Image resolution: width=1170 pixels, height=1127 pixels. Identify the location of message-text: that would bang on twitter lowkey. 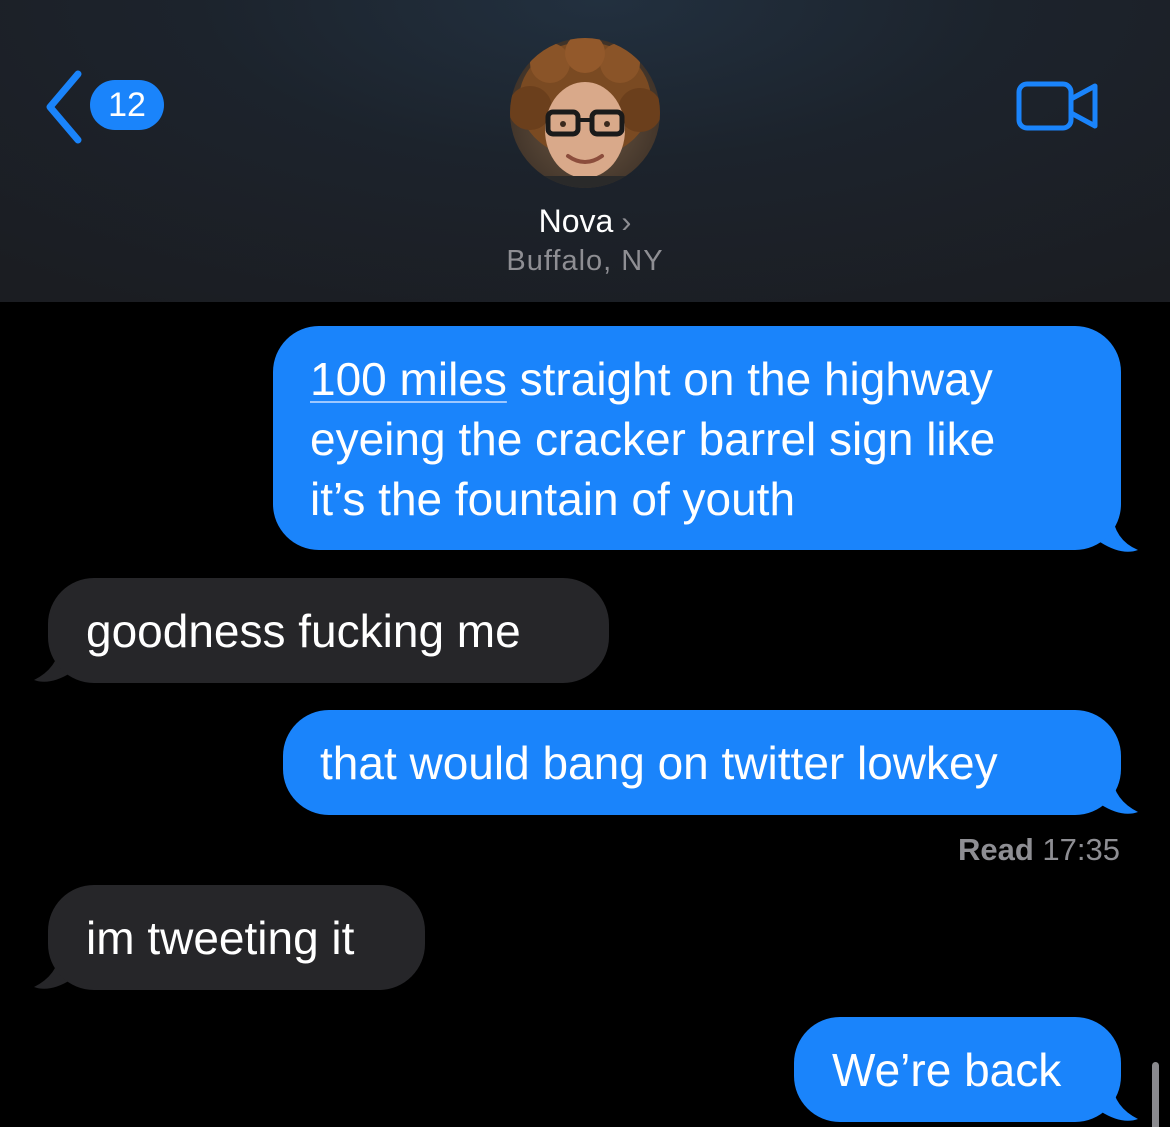
(659, 763).